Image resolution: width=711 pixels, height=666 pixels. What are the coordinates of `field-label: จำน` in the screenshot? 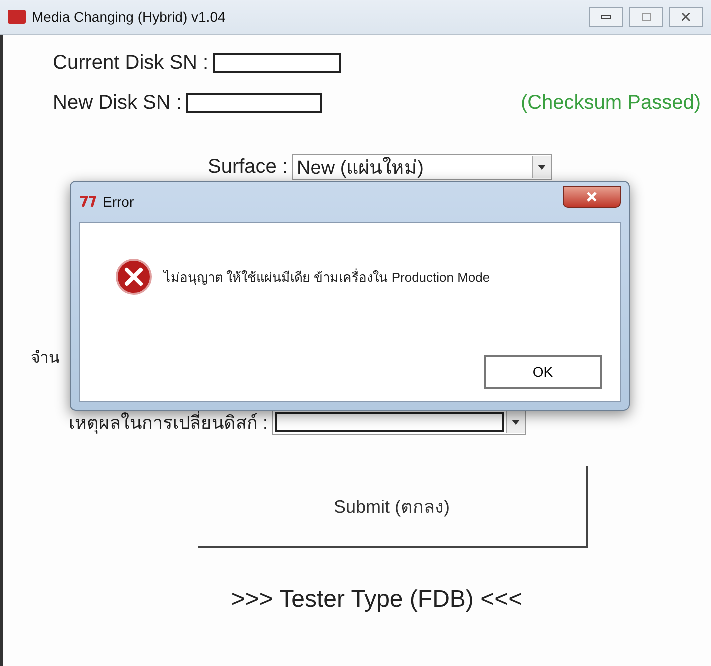 It's located at (45, 358).